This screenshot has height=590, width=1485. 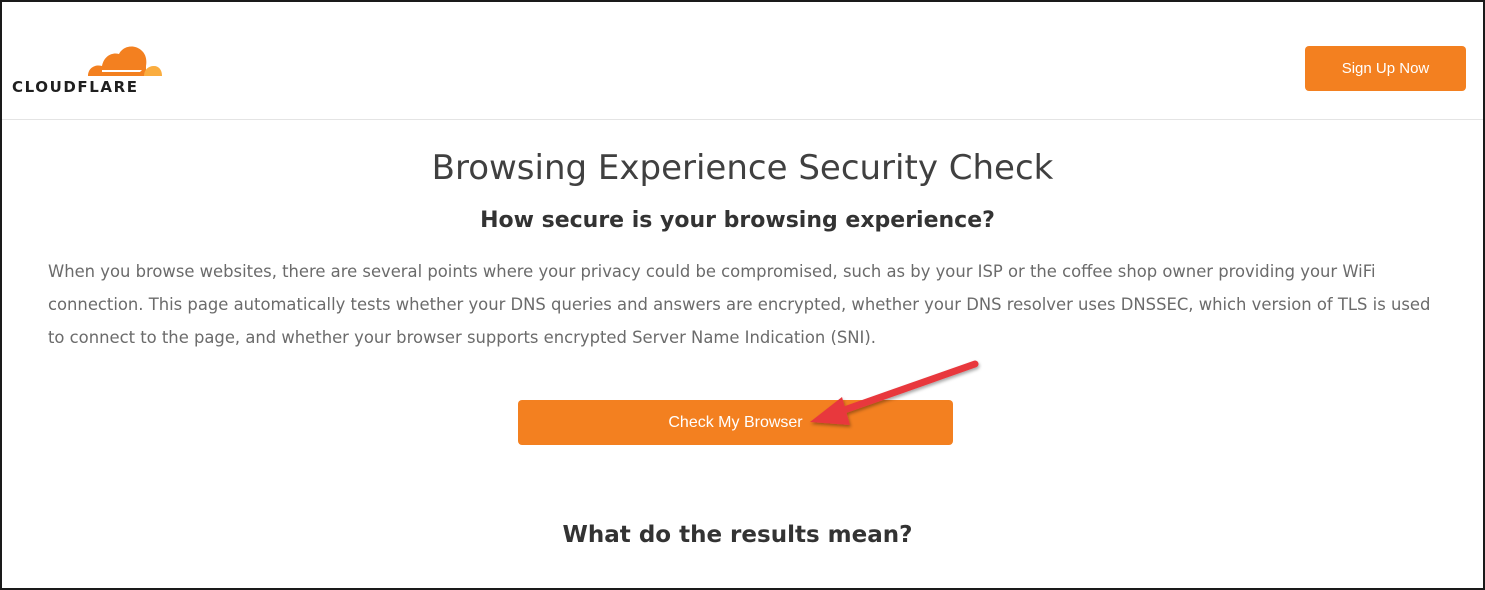 I want to click on results-heading: What do the results mean?, so click(x=737, y=535).